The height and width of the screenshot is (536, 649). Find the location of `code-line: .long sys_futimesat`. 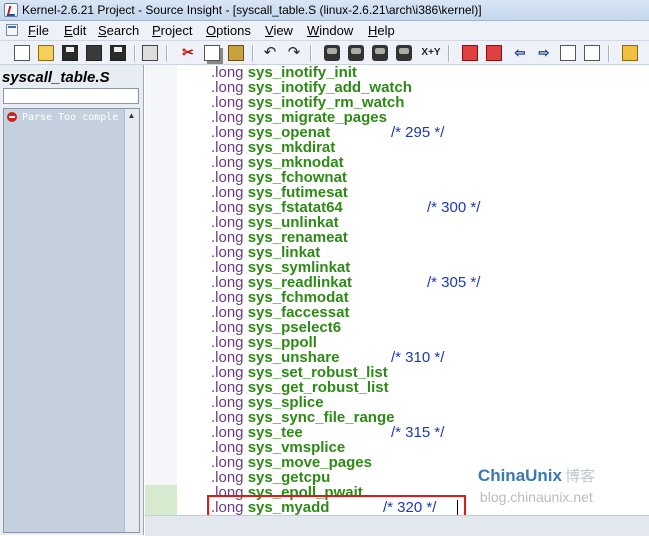

code-line: .long sys_futimesat is located at coordinates (279, 192).